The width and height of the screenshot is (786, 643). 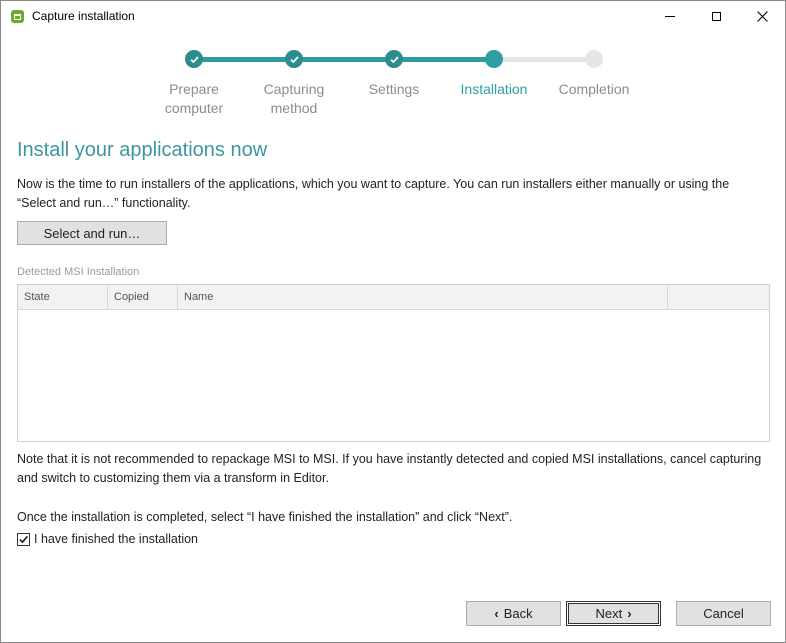 I want to click on step-capturing-dot, so click(x=294, y=59).